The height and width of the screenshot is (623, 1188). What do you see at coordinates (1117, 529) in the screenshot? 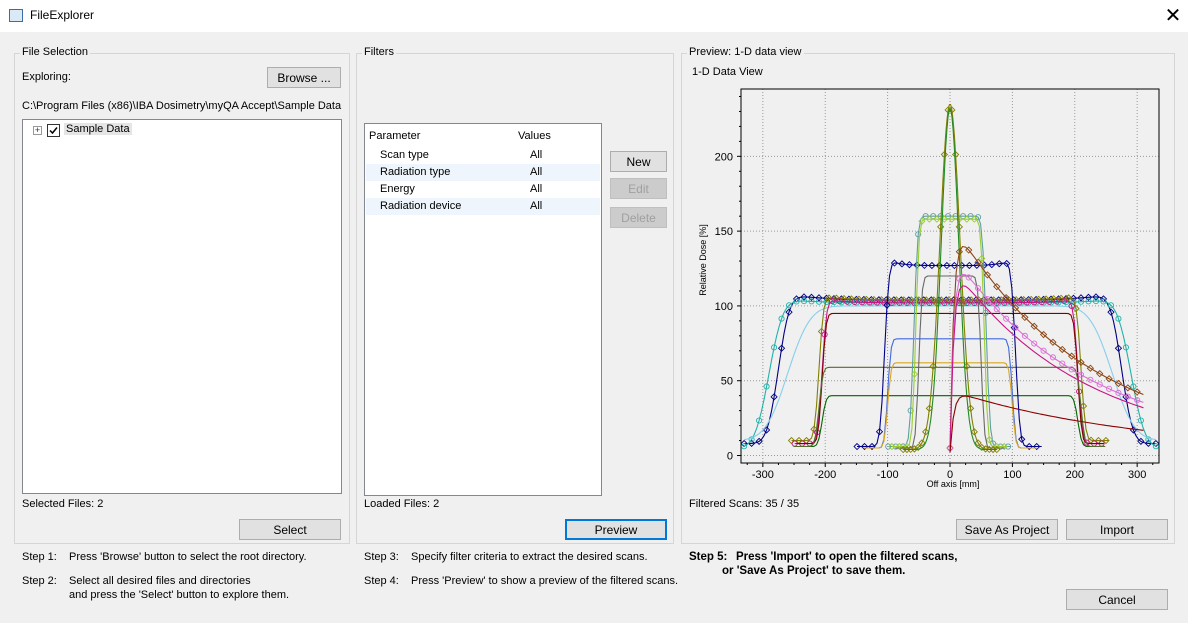
I see `import-button: Import` at bounding box center [1117, 529].